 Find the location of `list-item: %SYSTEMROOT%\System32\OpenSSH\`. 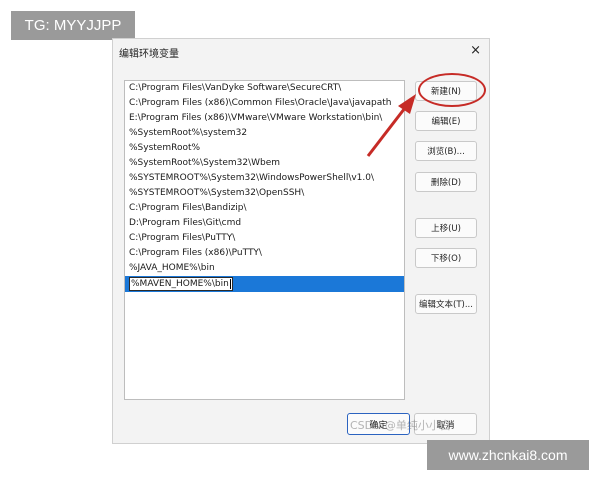

list-item: %SYSTEMROOT%\System32\OpenSSH\ is located at coordinates (264, 193).